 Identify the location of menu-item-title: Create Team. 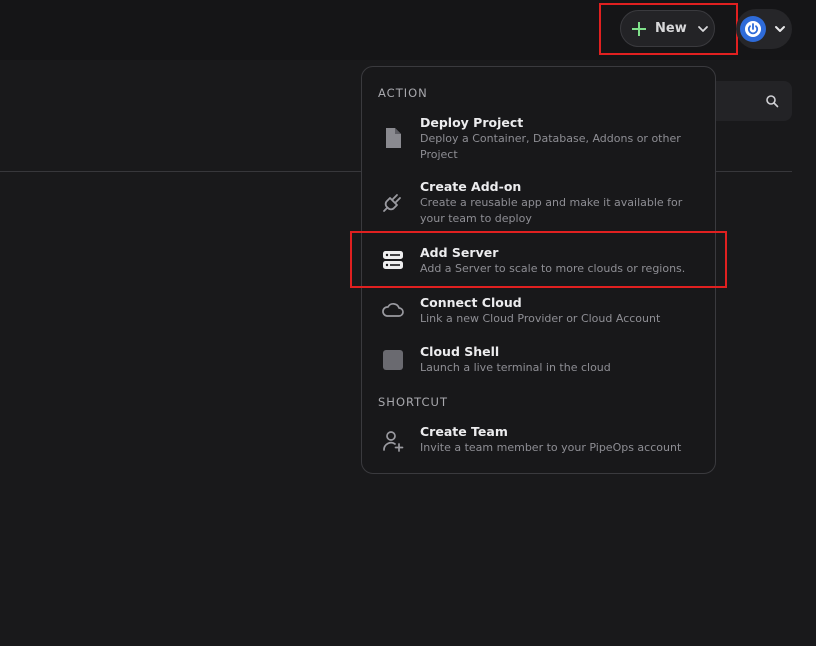
(464, 431).